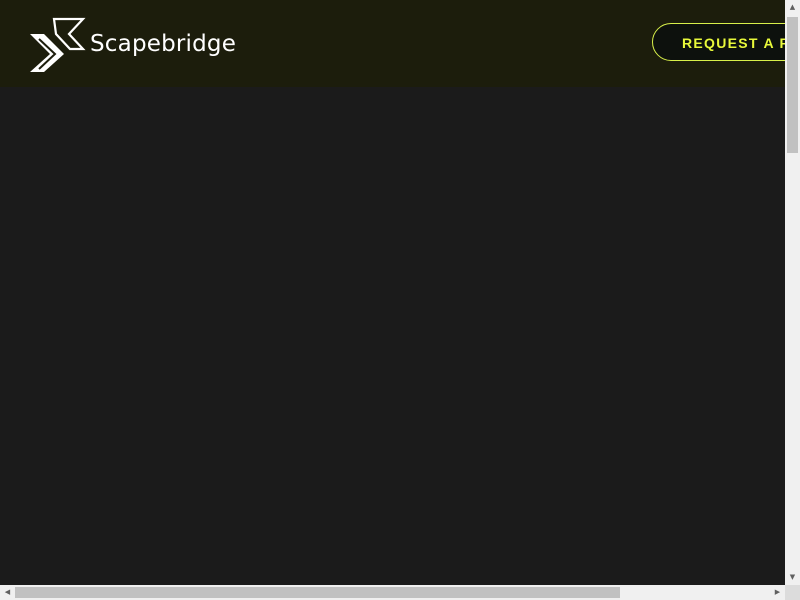  What do you see at coordinates (7, 592) in the screenshot?
I see `scroll-left-arrow-icon: ◀` at bounding box center [7, 592].